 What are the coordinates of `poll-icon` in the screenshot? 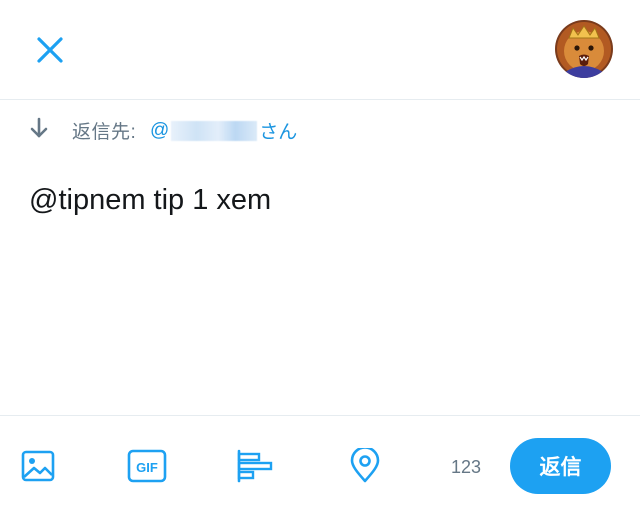 It's located at (255, 466).